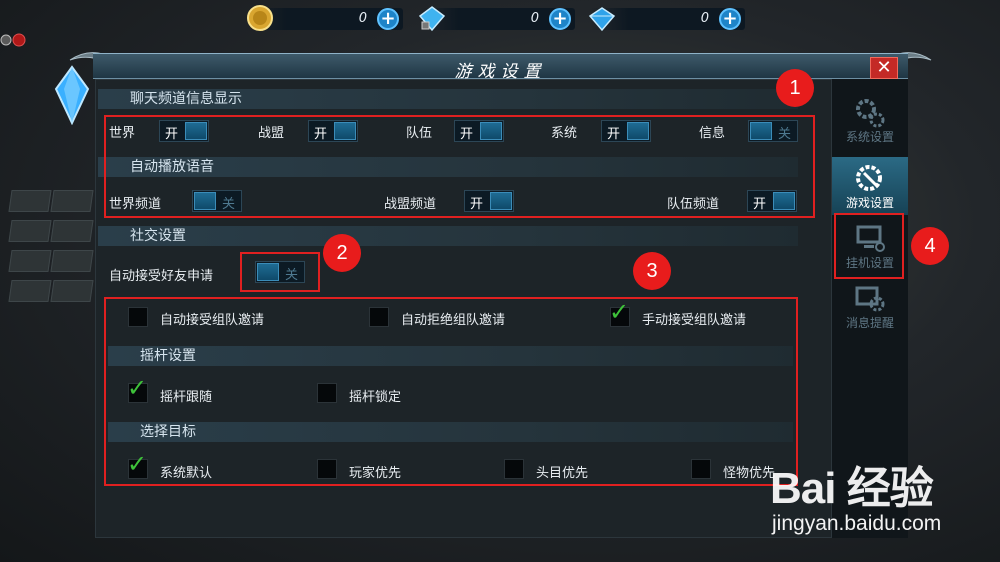  I want to click on chat-section-heading: 聊天频道信息显示, so click(448, 99).